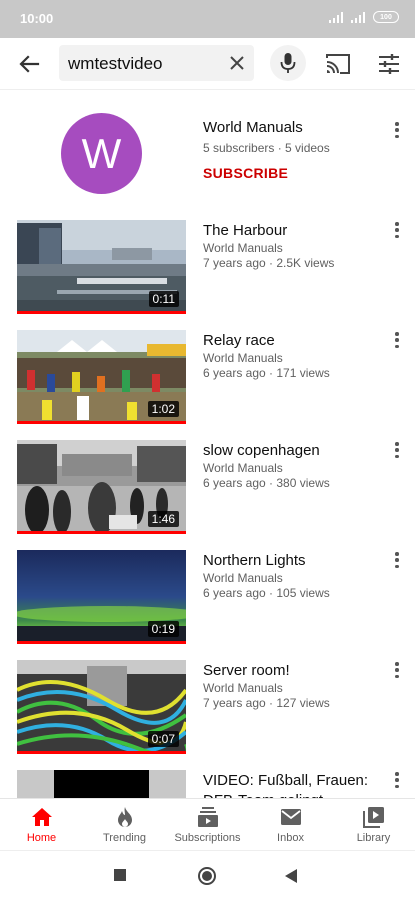  What do you see at coordinates (374, 817) in the screenshot?
I see `library-icon` at bounding box center [374, 817].